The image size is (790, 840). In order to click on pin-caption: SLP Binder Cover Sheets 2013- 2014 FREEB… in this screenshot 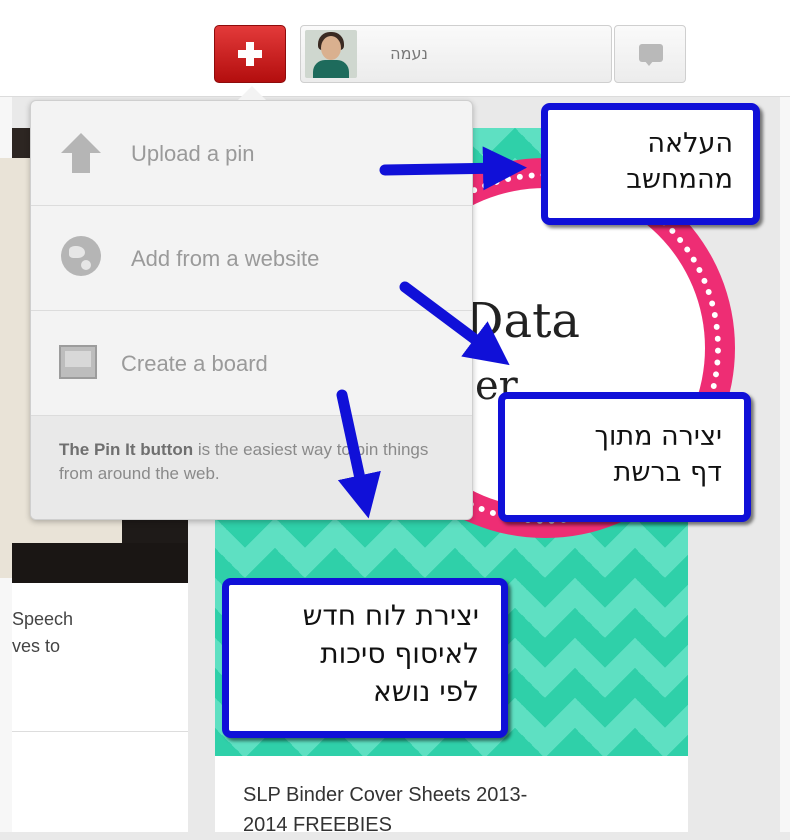, I will do `click(453, 810)`.